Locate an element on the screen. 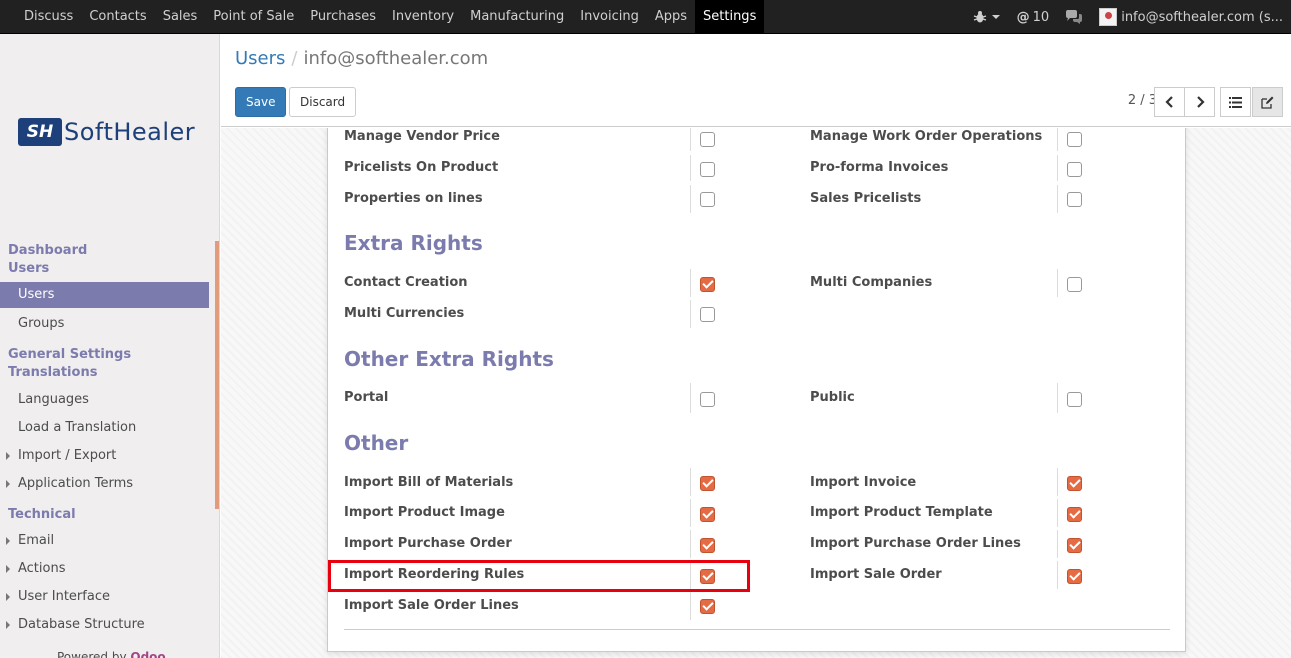  debug-menu is located at coordinates (987, 17).